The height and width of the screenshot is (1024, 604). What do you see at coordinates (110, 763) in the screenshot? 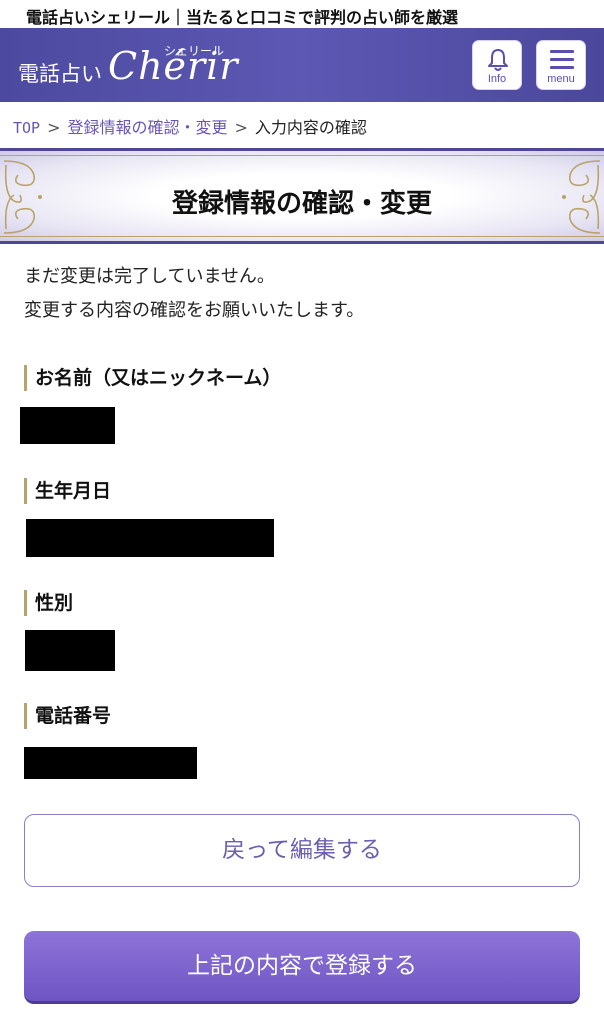
I see `redacted-phone-value` at bounding box center [110, 763].